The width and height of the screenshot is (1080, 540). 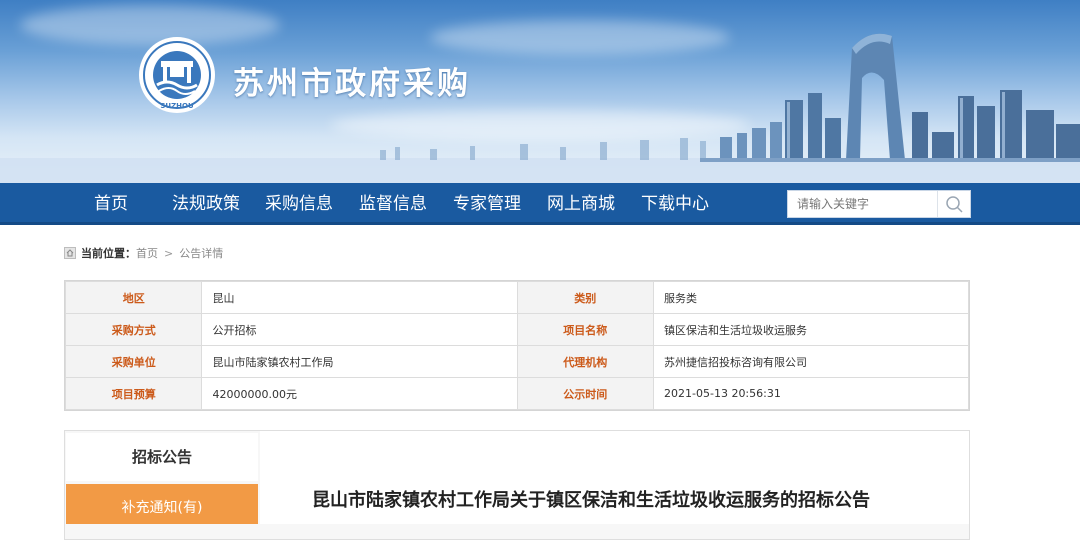 I want to click on suzhou-logo-icon: SUZHOU, so click(x=177, y=75).